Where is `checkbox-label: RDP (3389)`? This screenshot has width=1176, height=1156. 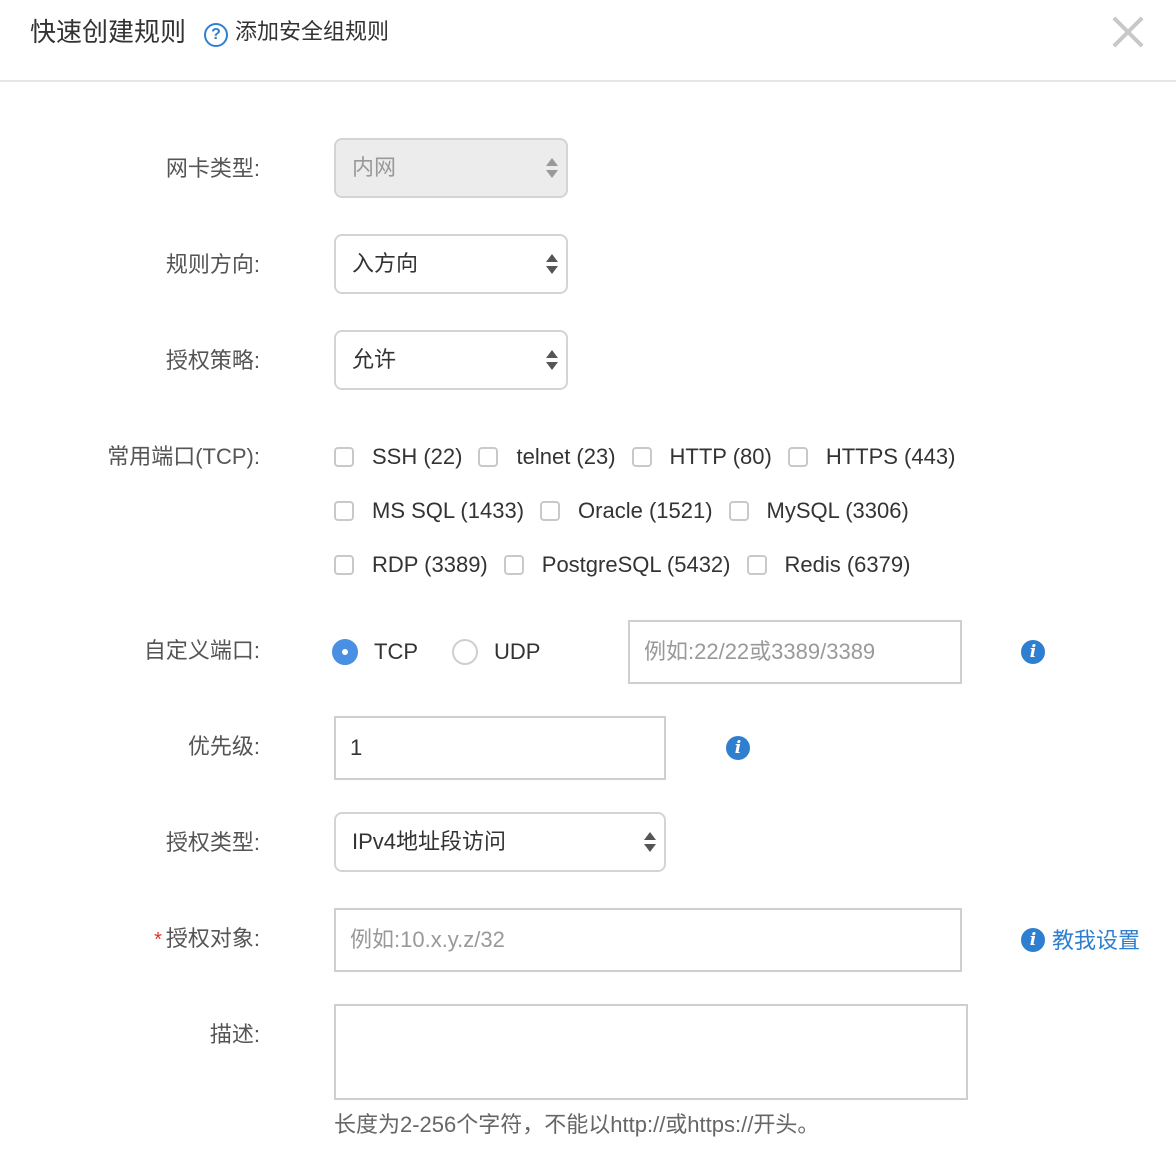 checkbox-label: RDP (3389) is located at coordinates (430, 564).